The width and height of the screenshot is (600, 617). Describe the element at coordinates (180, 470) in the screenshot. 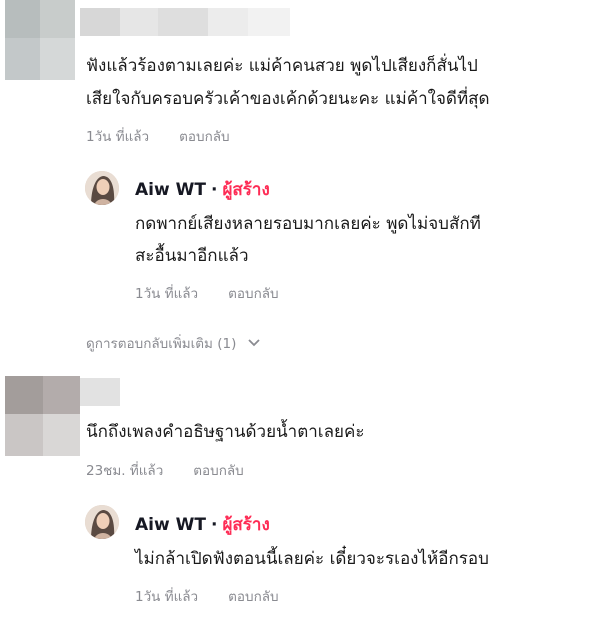

I see `comment-meta: 23ชม. ที่แล้ว ตอบกลับ` at that location.